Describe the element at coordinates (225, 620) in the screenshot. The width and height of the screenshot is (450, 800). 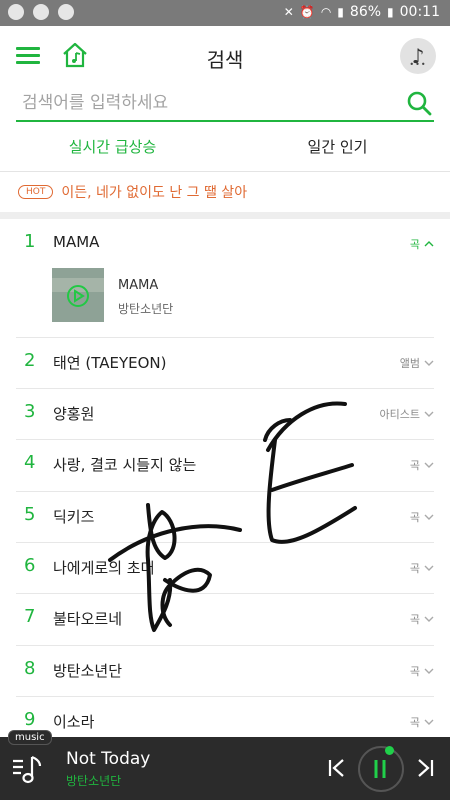
I see `list-item: 7 불타오르네 곡` at that location.